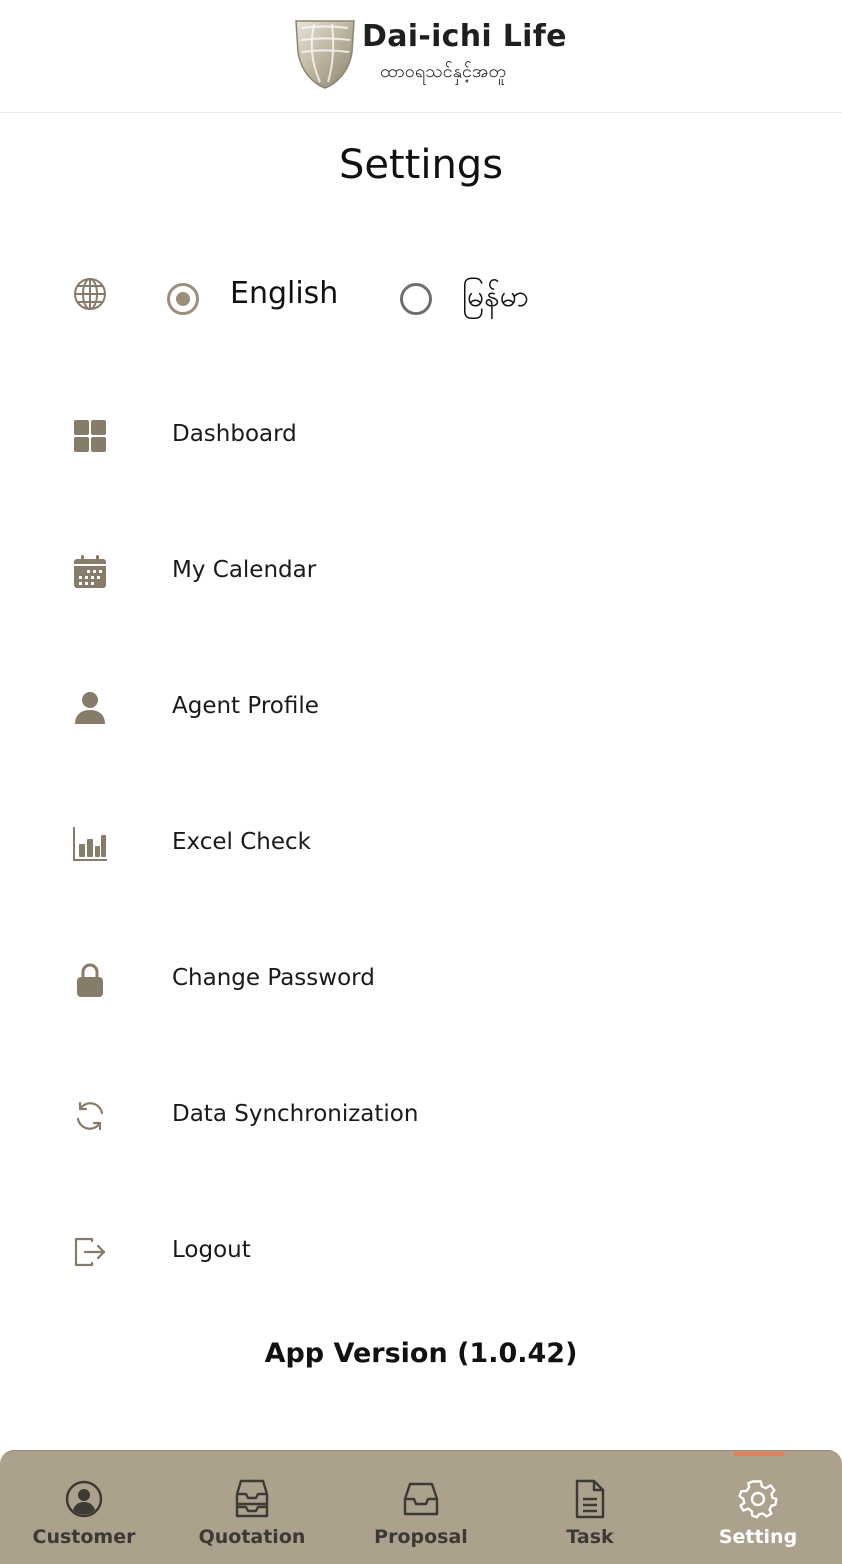 Image resolution: width=842 pixels, height=1564 pixels. What do you see at coordinates (211, 1250) in the screenshot?
I see `menu-label-logout: Logout` at bounding box center [211, 1250].